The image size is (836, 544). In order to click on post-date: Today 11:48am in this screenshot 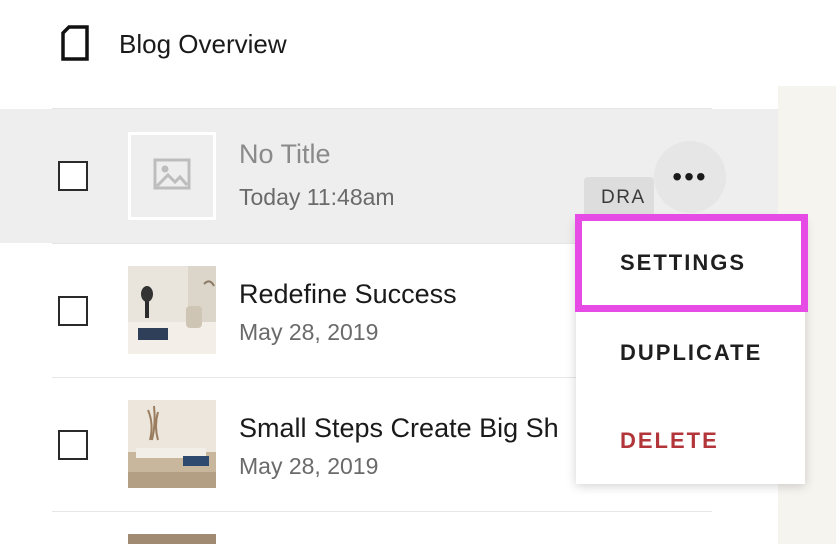, I will do `click(317, 197)`.